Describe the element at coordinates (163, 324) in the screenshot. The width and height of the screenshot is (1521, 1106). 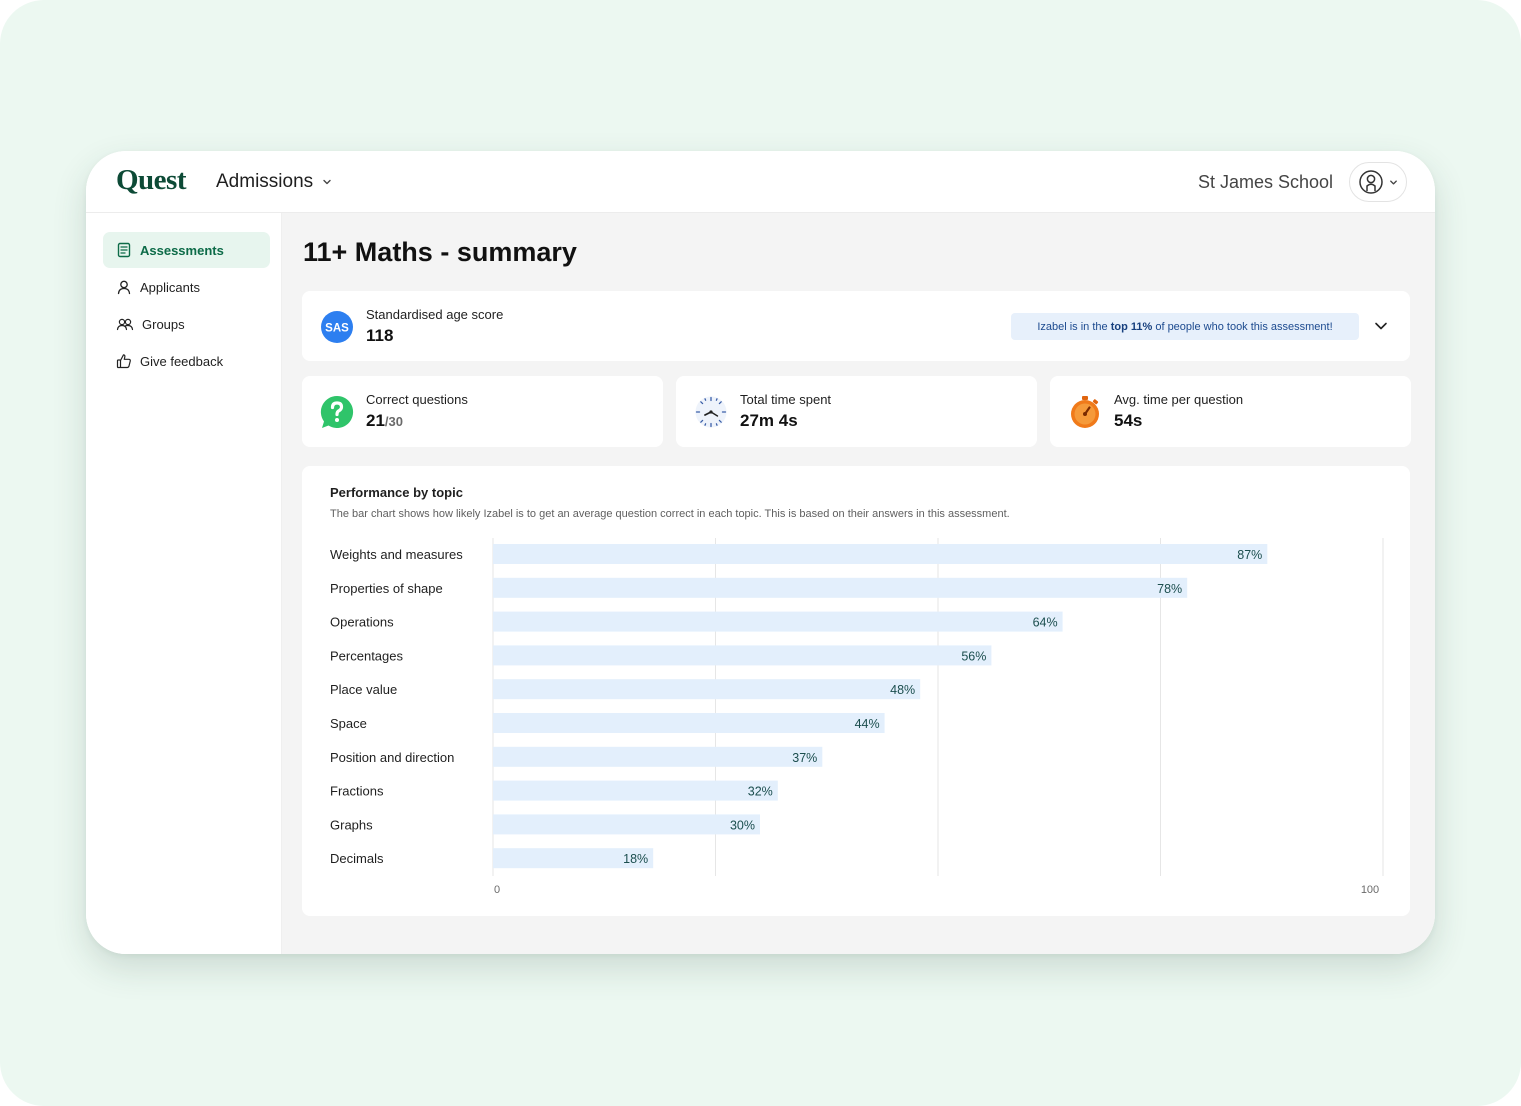
I see `sidebar-item-label: Groups` at that location.